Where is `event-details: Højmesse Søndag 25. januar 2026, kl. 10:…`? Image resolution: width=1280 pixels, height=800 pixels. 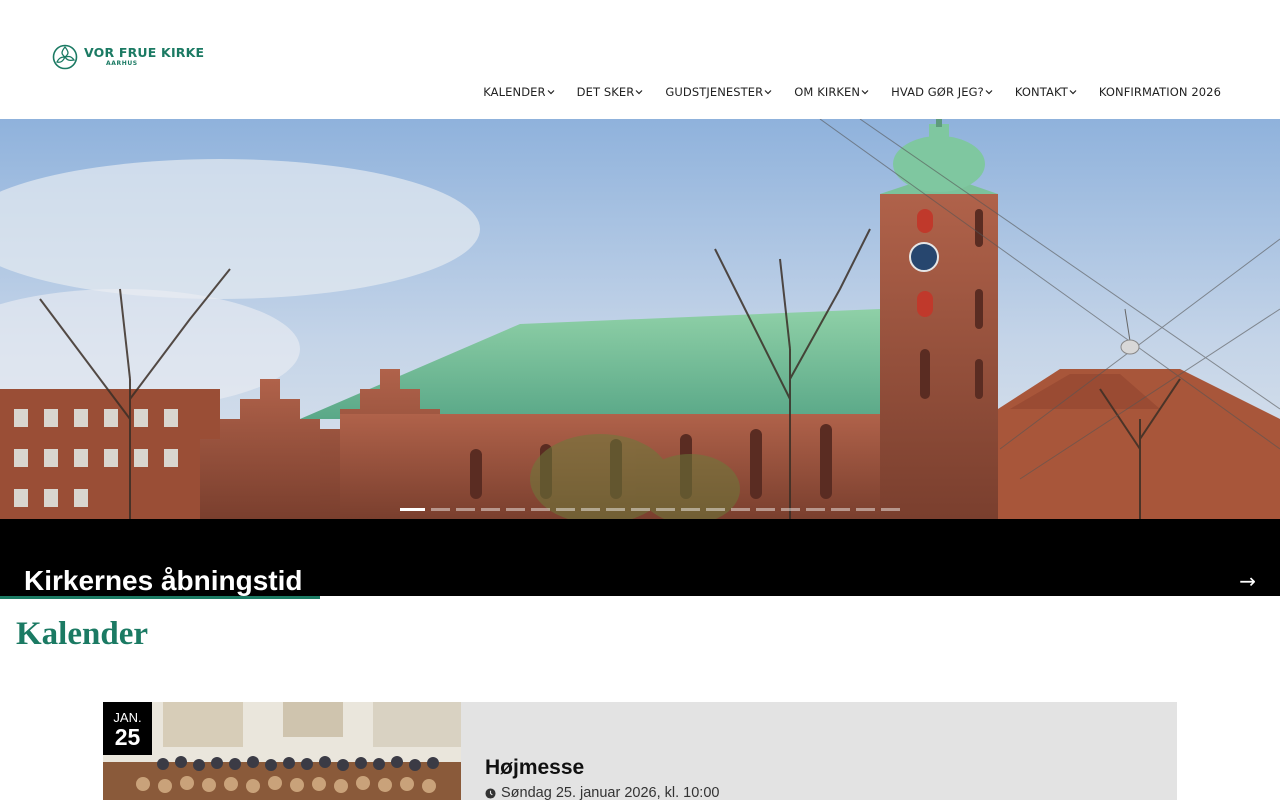
event-details: Højmesse Søndag 25. januar 2026, kl. 10:… is located at coordinates (590, 751).